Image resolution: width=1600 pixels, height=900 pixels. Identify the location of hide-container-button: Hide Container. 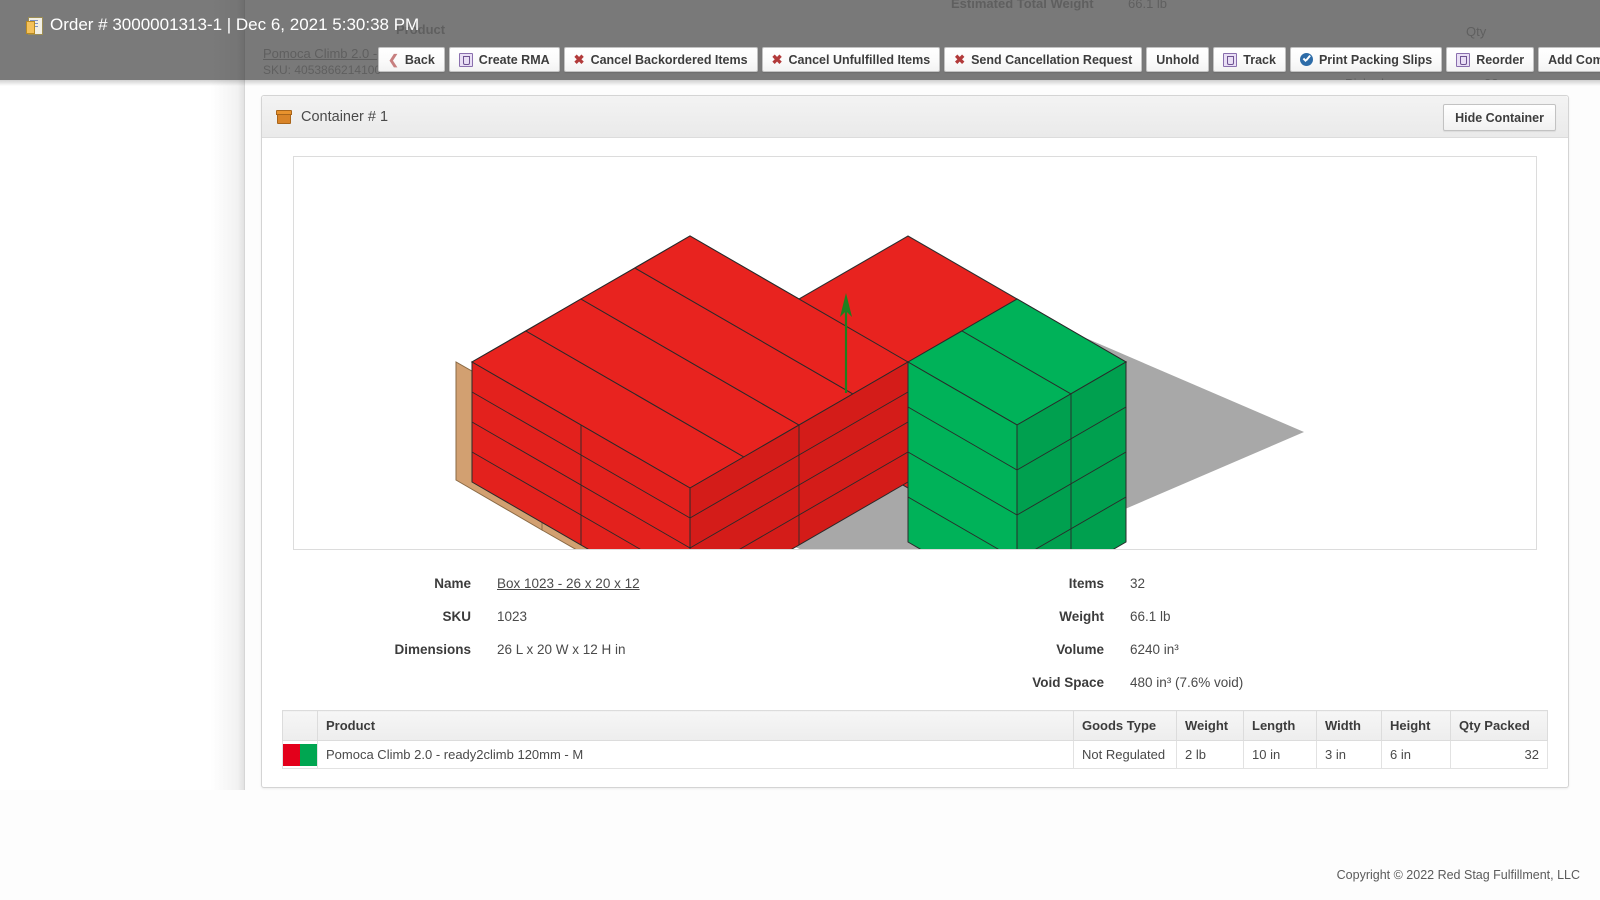
(1499, 117).